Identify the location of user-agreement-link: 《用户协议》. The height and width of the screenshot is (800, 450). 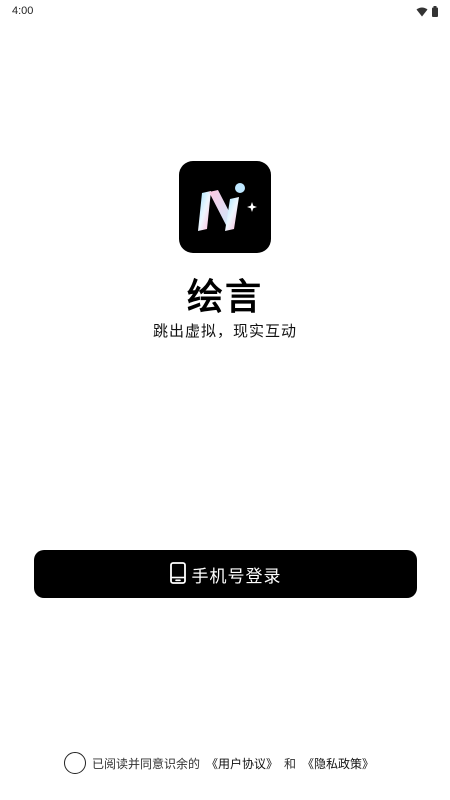
(242, 763).